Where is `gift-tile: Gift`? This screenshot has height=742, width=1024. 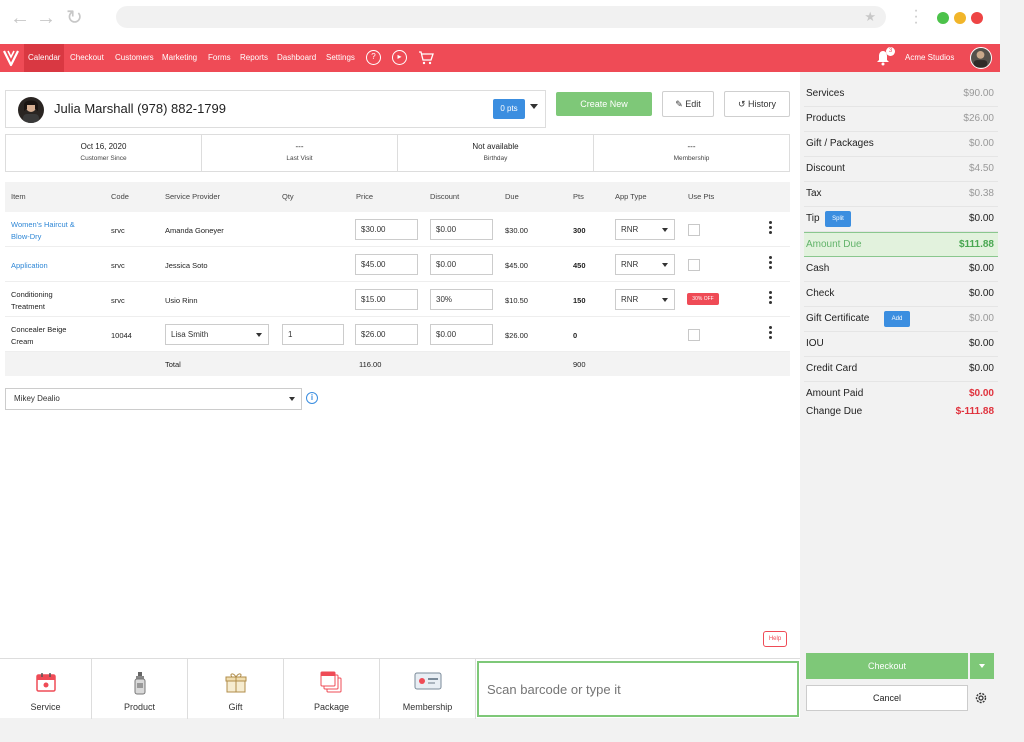 gift-tile: Gift is located at coordinates (236, 689).